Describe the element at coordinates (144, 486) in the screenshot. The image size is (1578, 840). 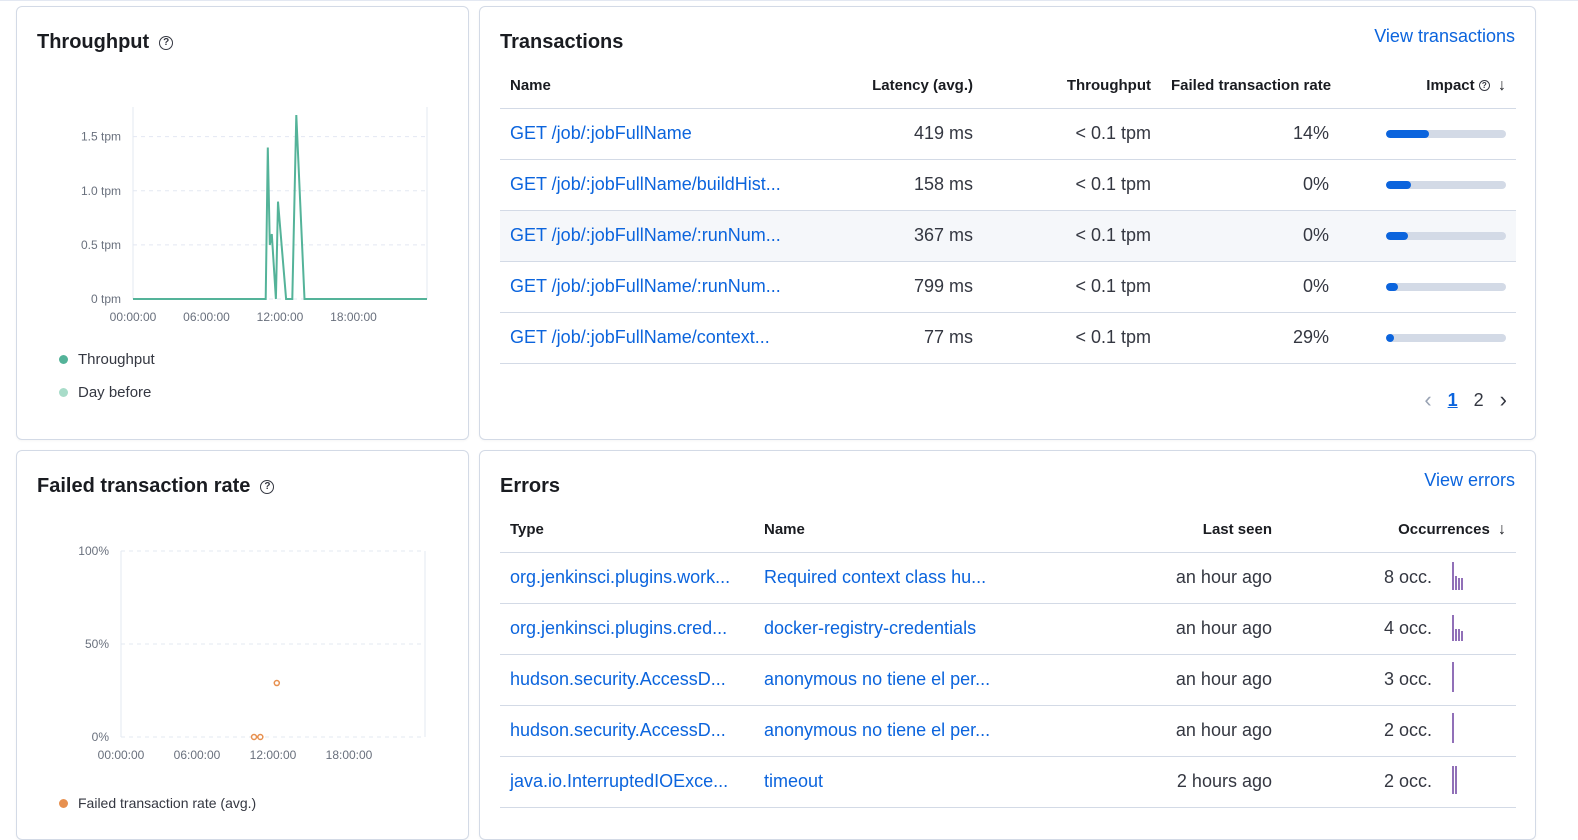
I see `failed-rate-title: Failed transaction rate` at that location.